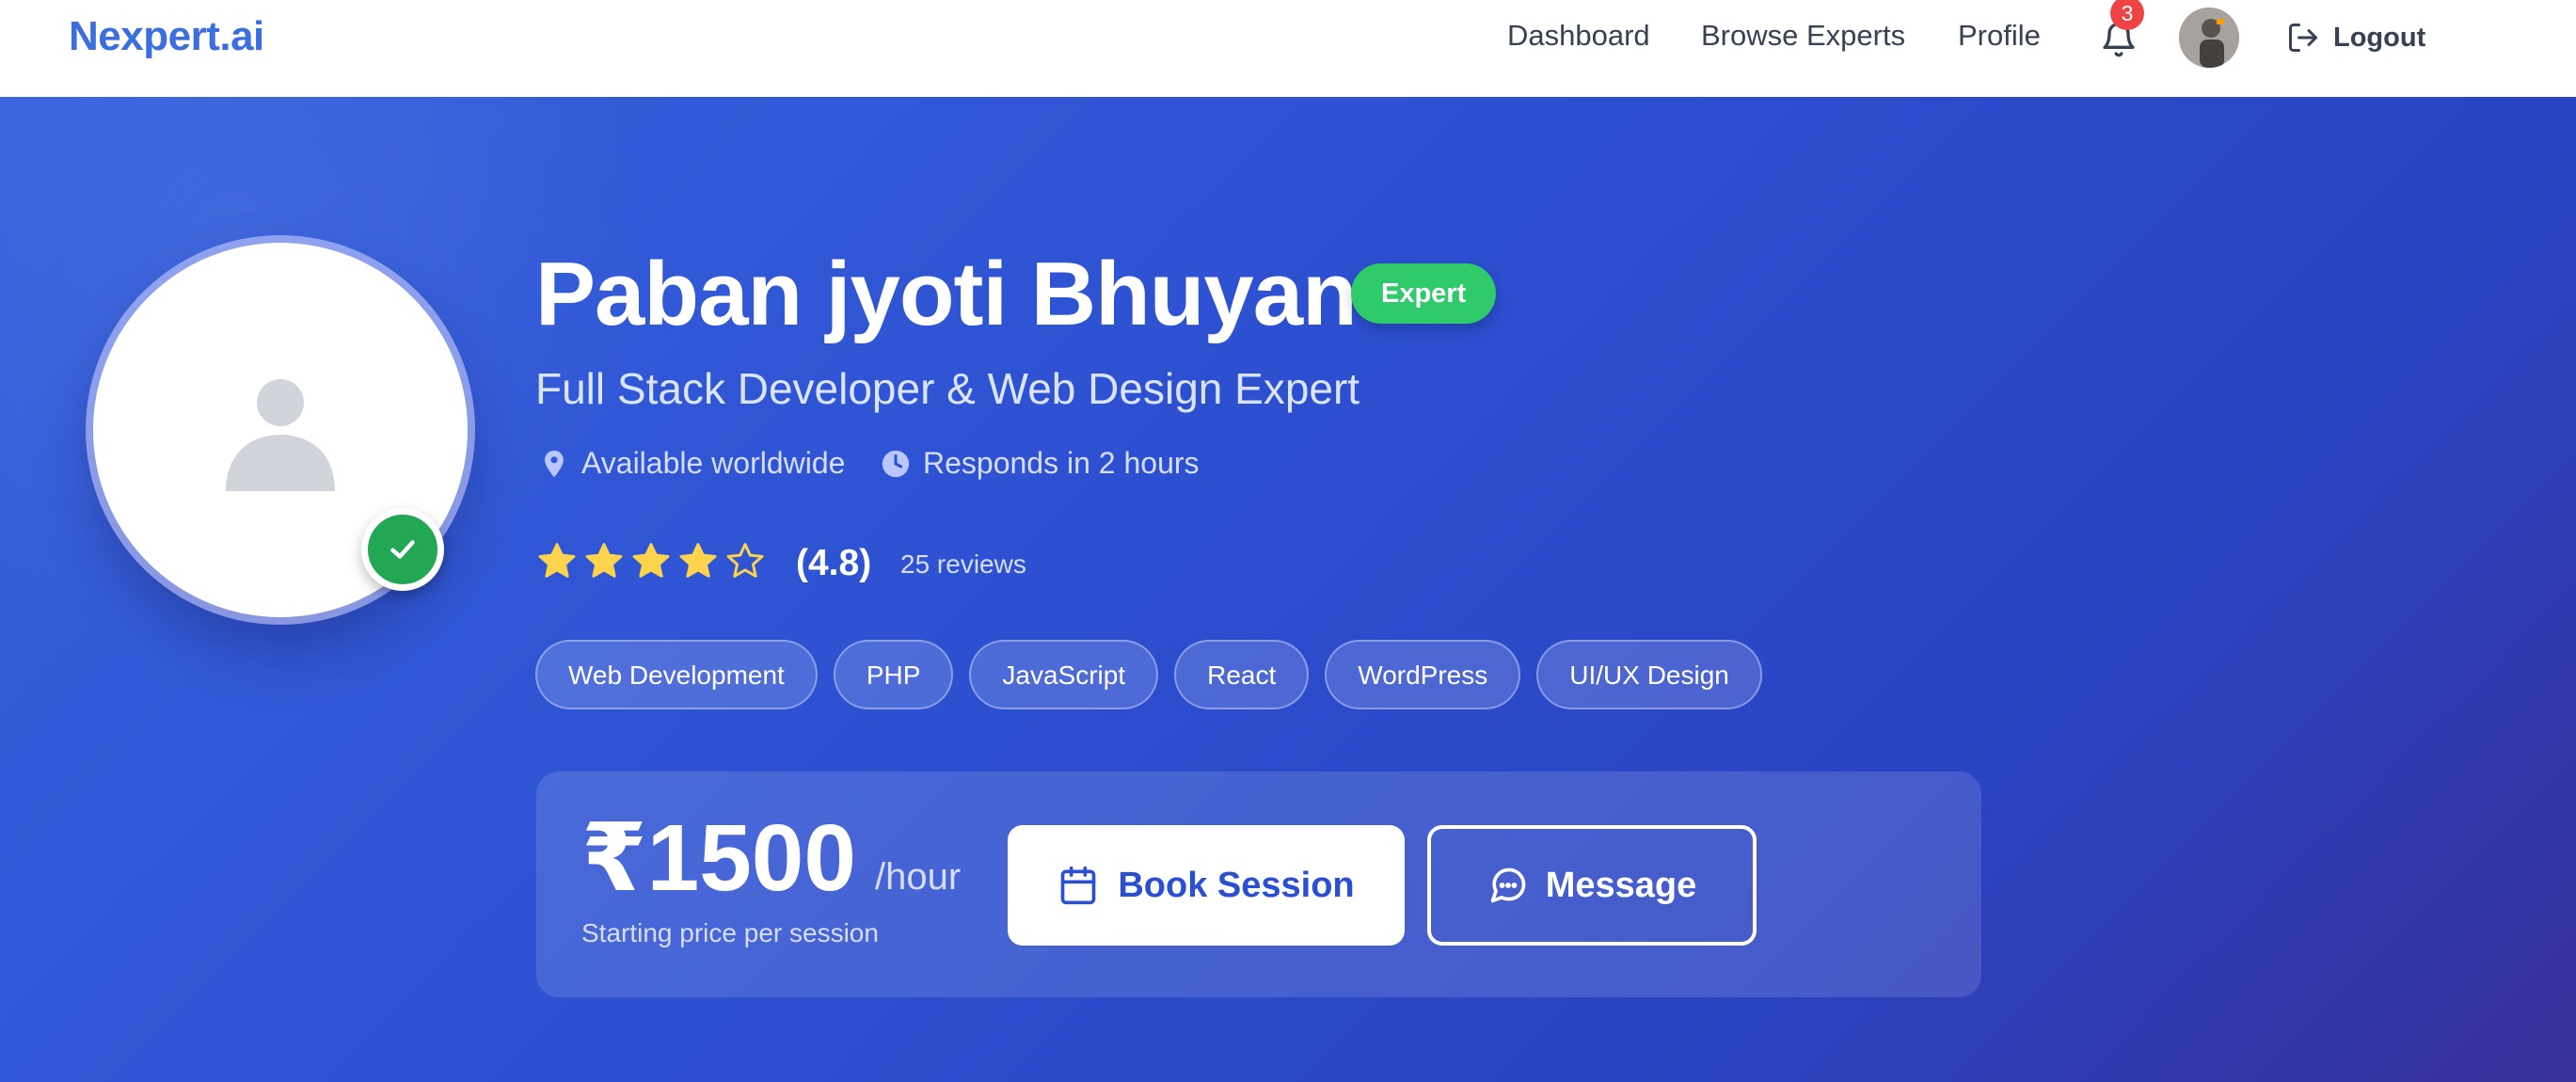 The width and height of the screenshot is (2576, 1082). What do you see at coordinates (730, 932) in the screenshot?
I see `price-subtitle: Starting price per session` at bounding box center [730, 932].